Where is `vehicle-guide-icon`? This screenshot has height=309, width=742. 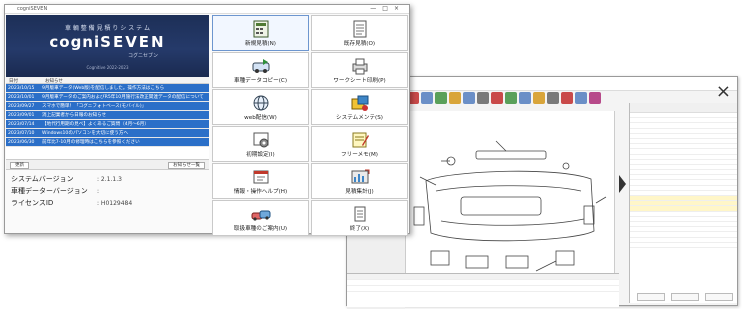 vehicle-guide-icon is located at coordinates (260, 216).